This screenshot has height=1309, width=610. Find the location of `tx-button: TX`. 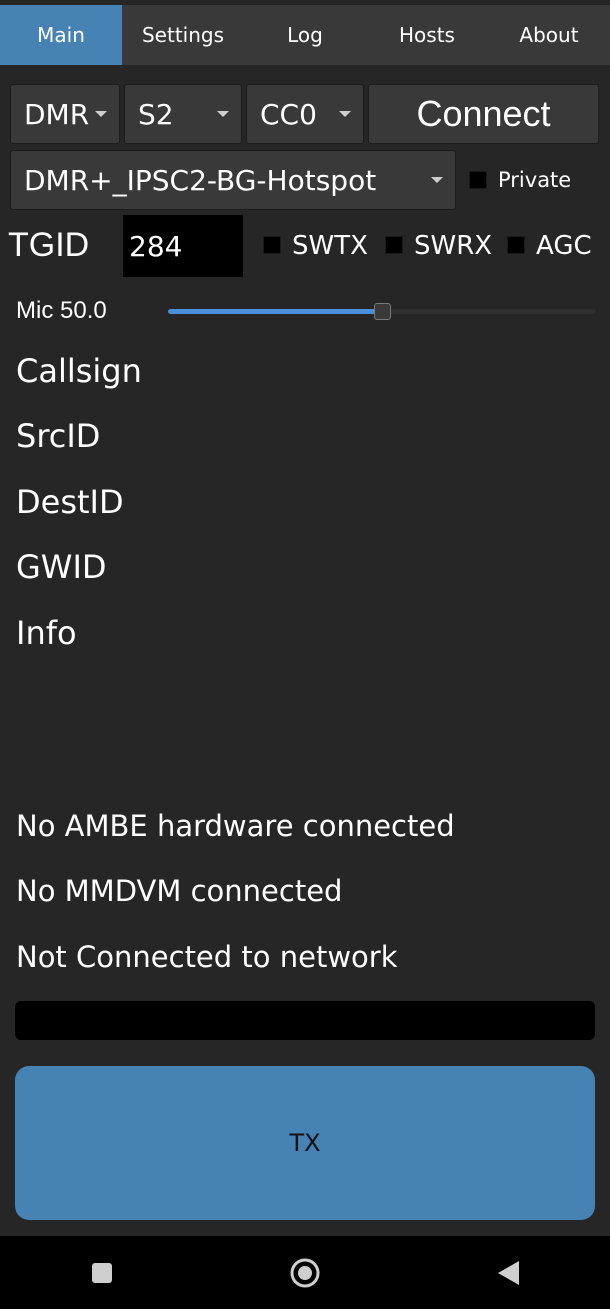

tx-button: TX is located at coordinates (305, 1143).